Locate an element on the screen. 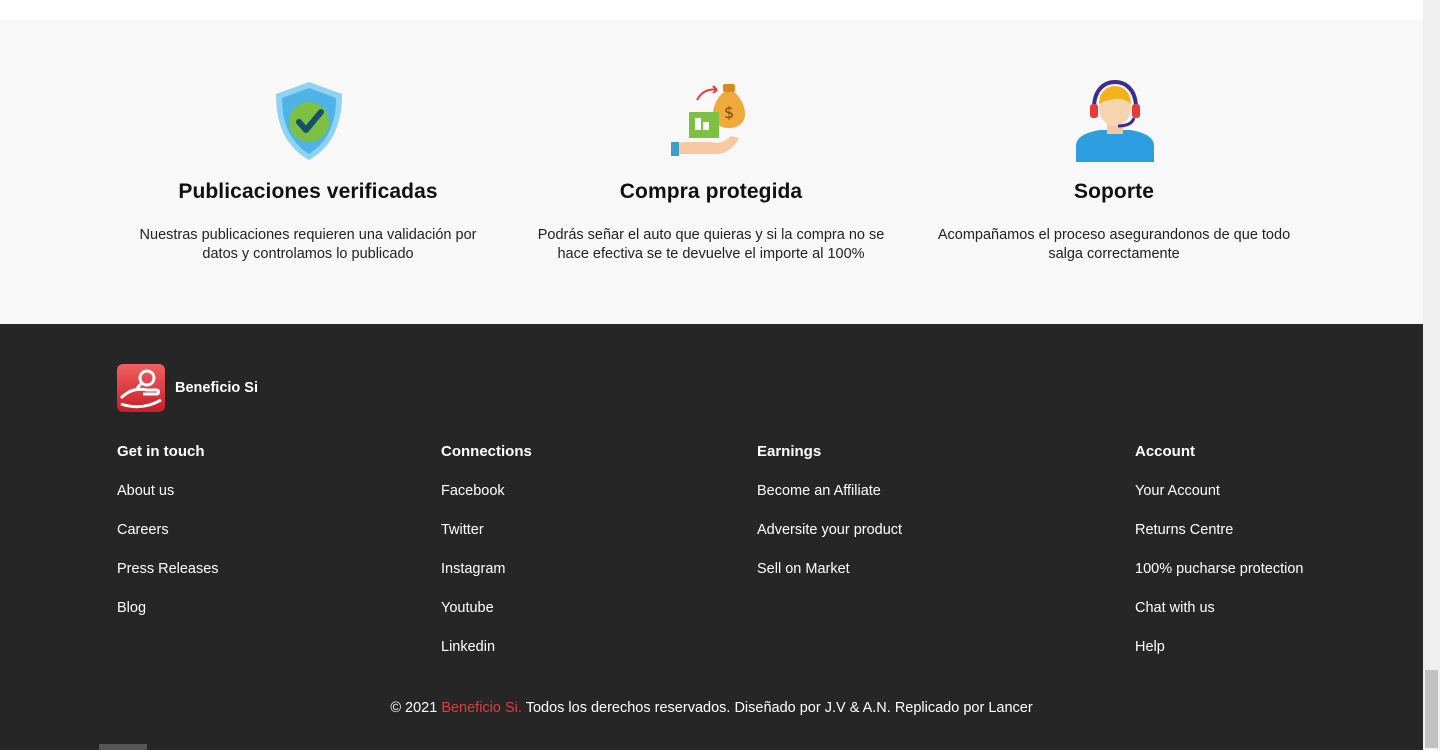  brand-name: Beneficio Si is located at coordinates (216, 388).